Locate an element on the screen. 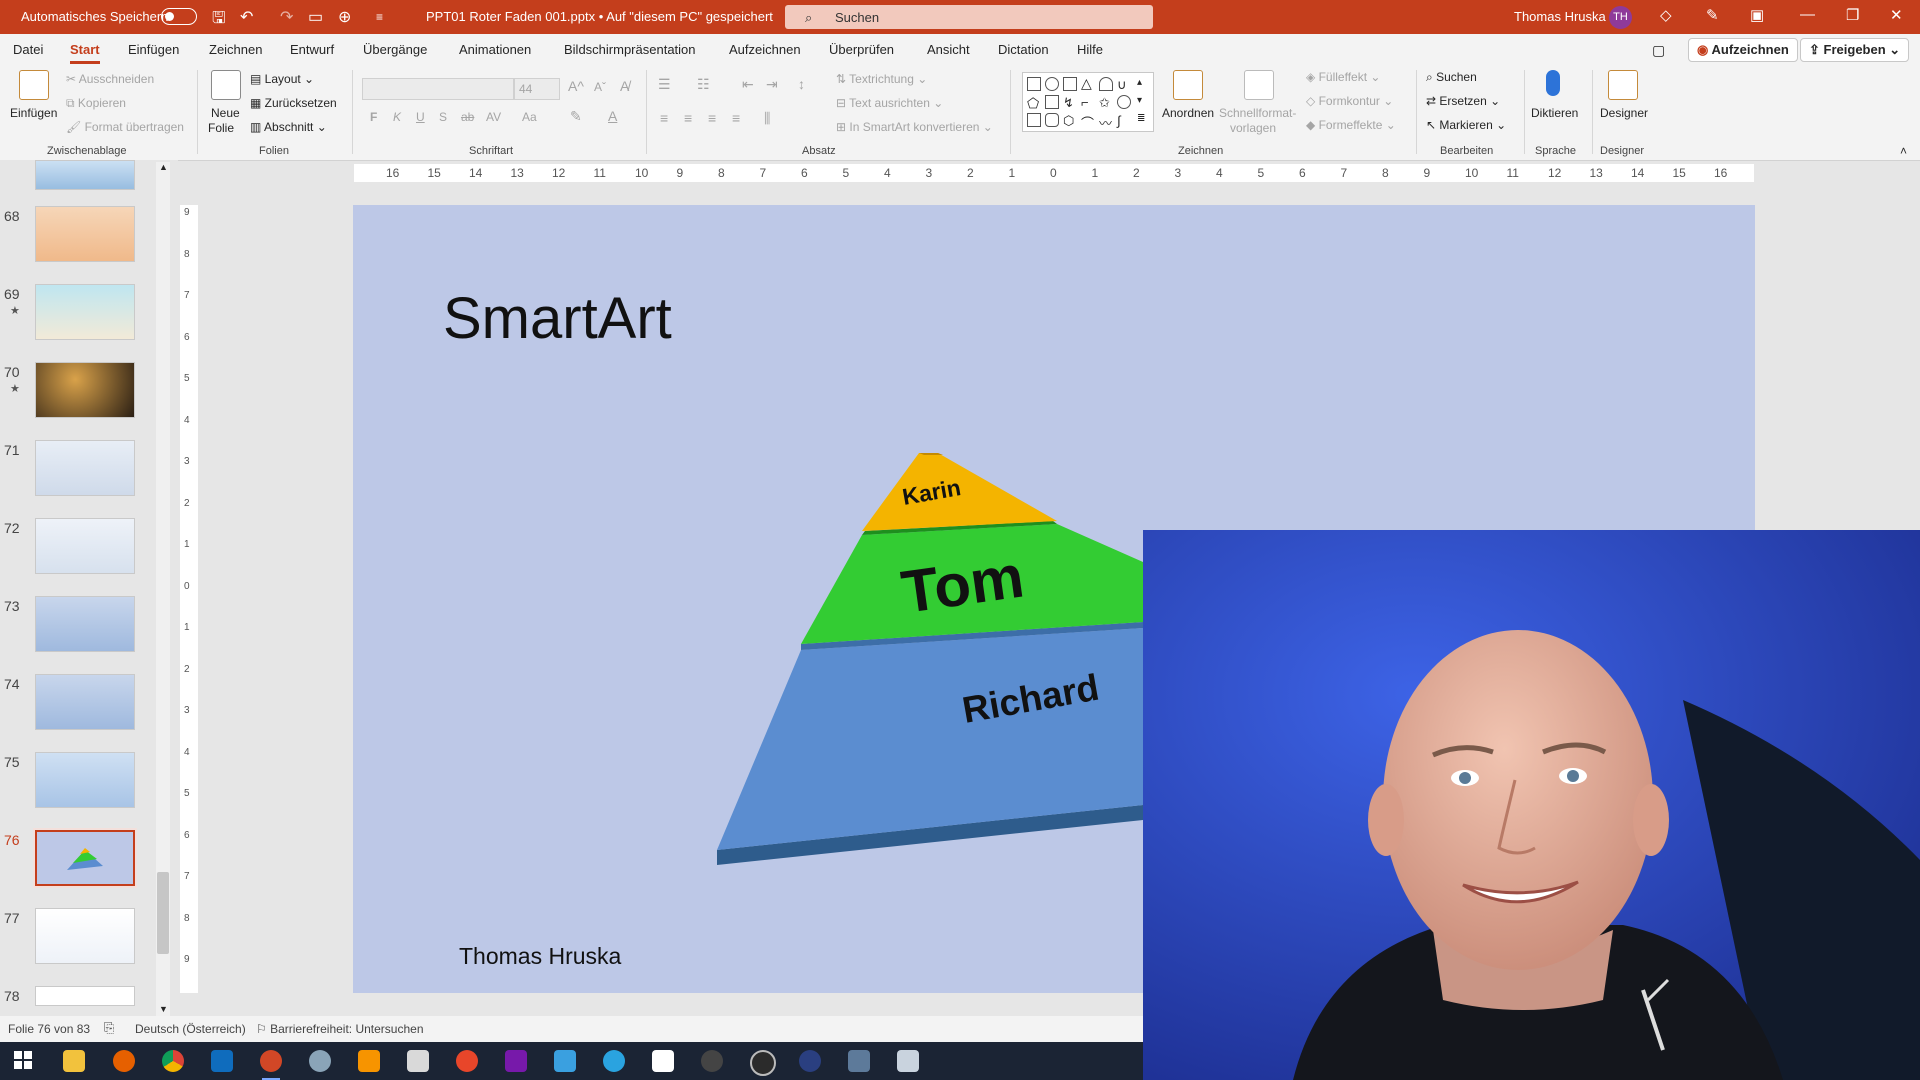 This screenshot has height=1080, width=1920. onenote-icon is located at coordinates (516, 1061).